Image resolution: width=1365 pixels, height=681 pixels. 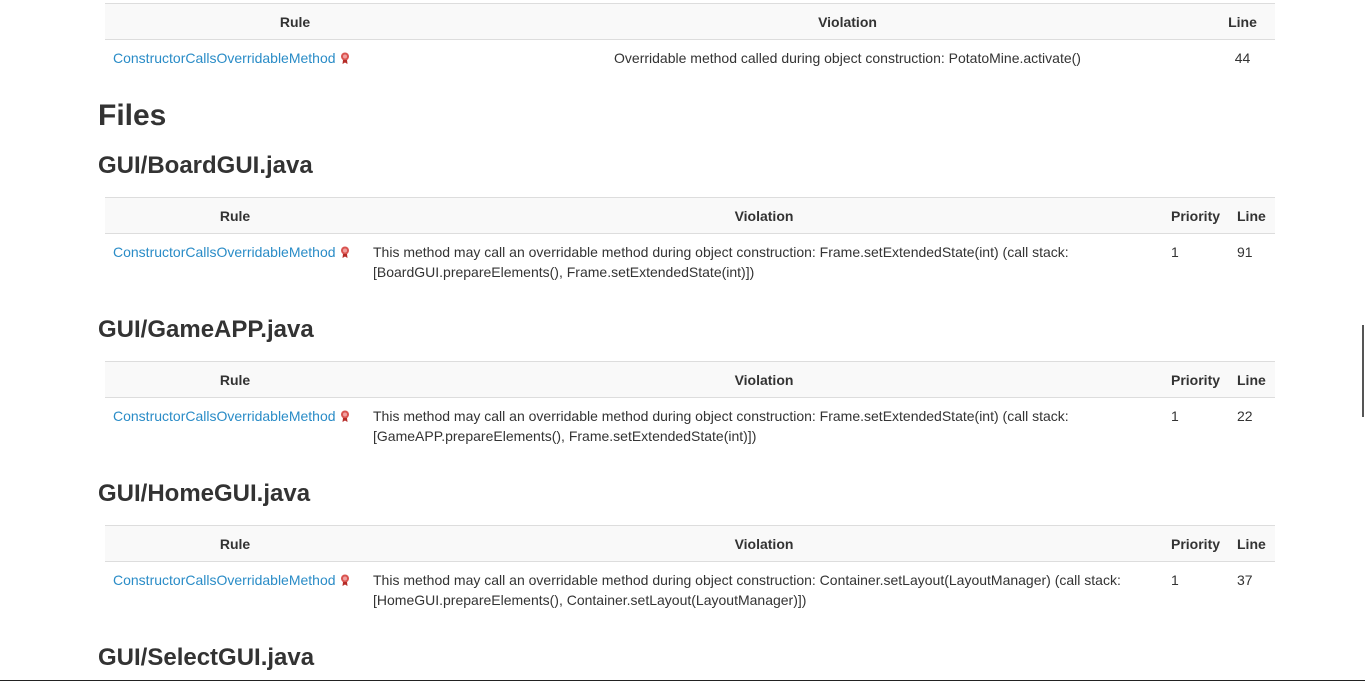 What do you see at coordinates (206, 657) in the screenshot?
I see `file-title: GUI/SelectGUI.java` at bounding box center [206, 657].